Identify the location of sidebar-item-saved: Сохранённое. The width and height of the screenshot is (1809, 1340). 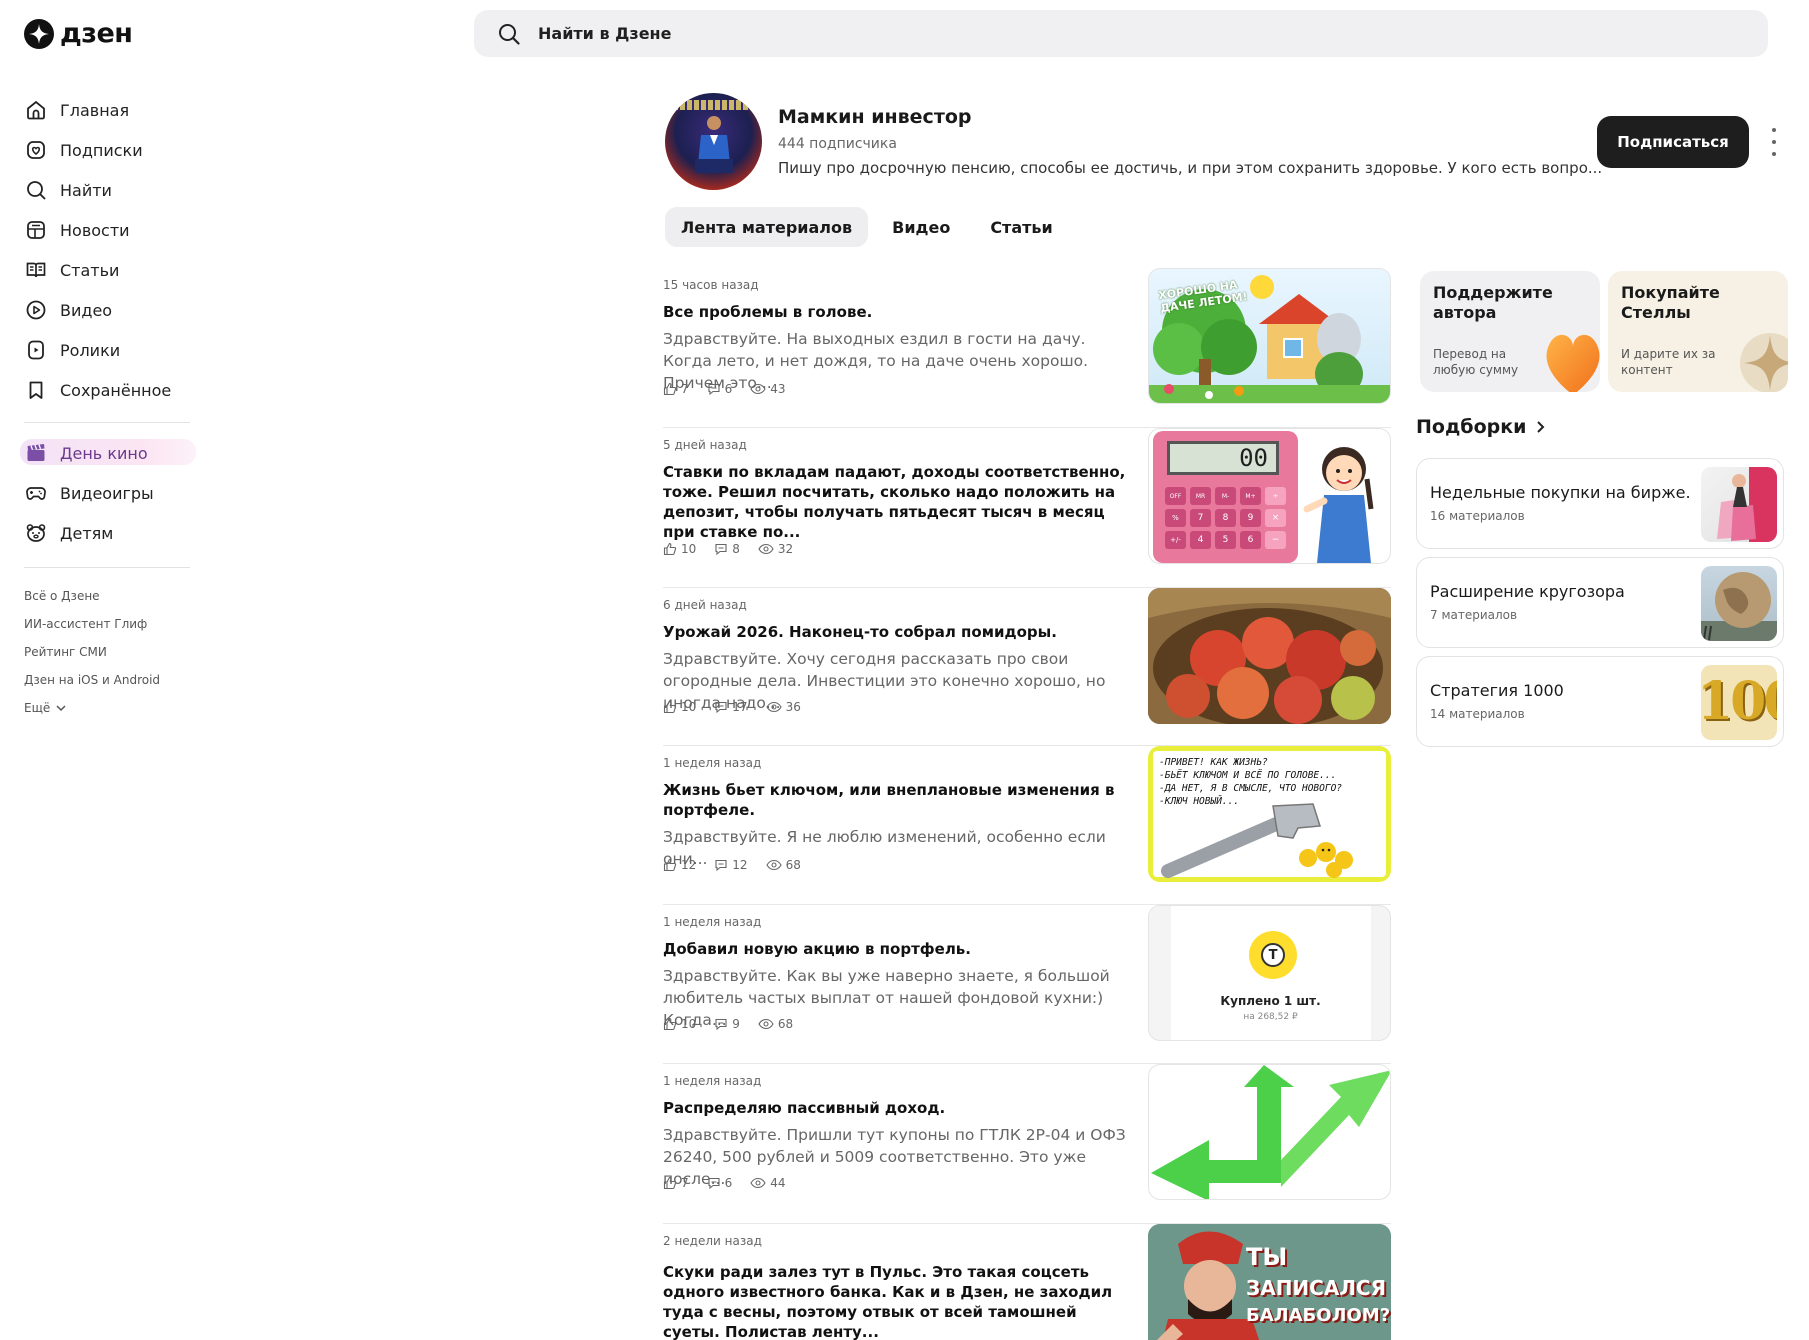
(109, 390).